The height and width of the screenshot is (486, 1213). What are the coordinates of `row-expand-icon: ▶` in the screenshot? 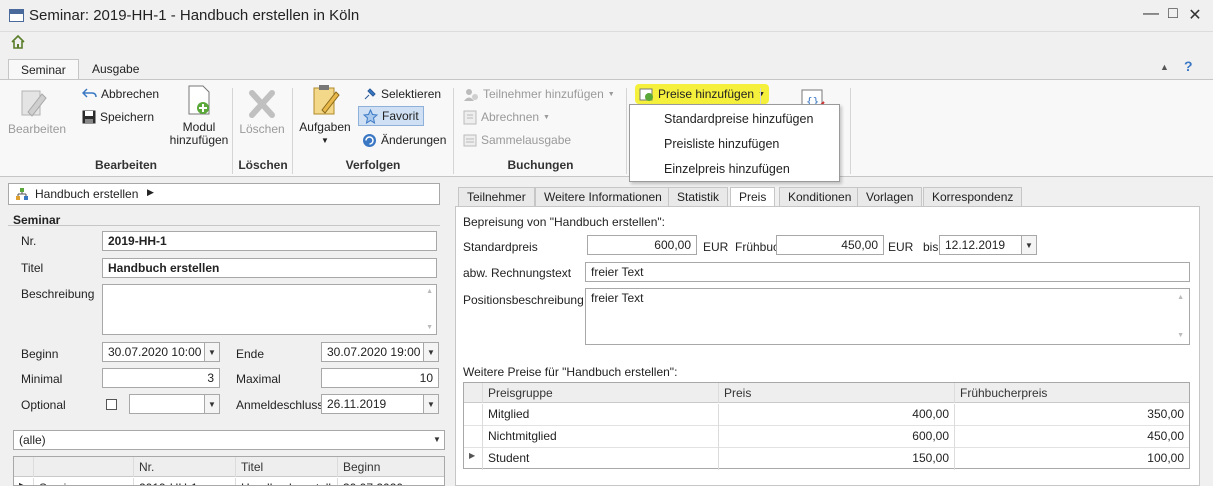 It's located at (24, 481).